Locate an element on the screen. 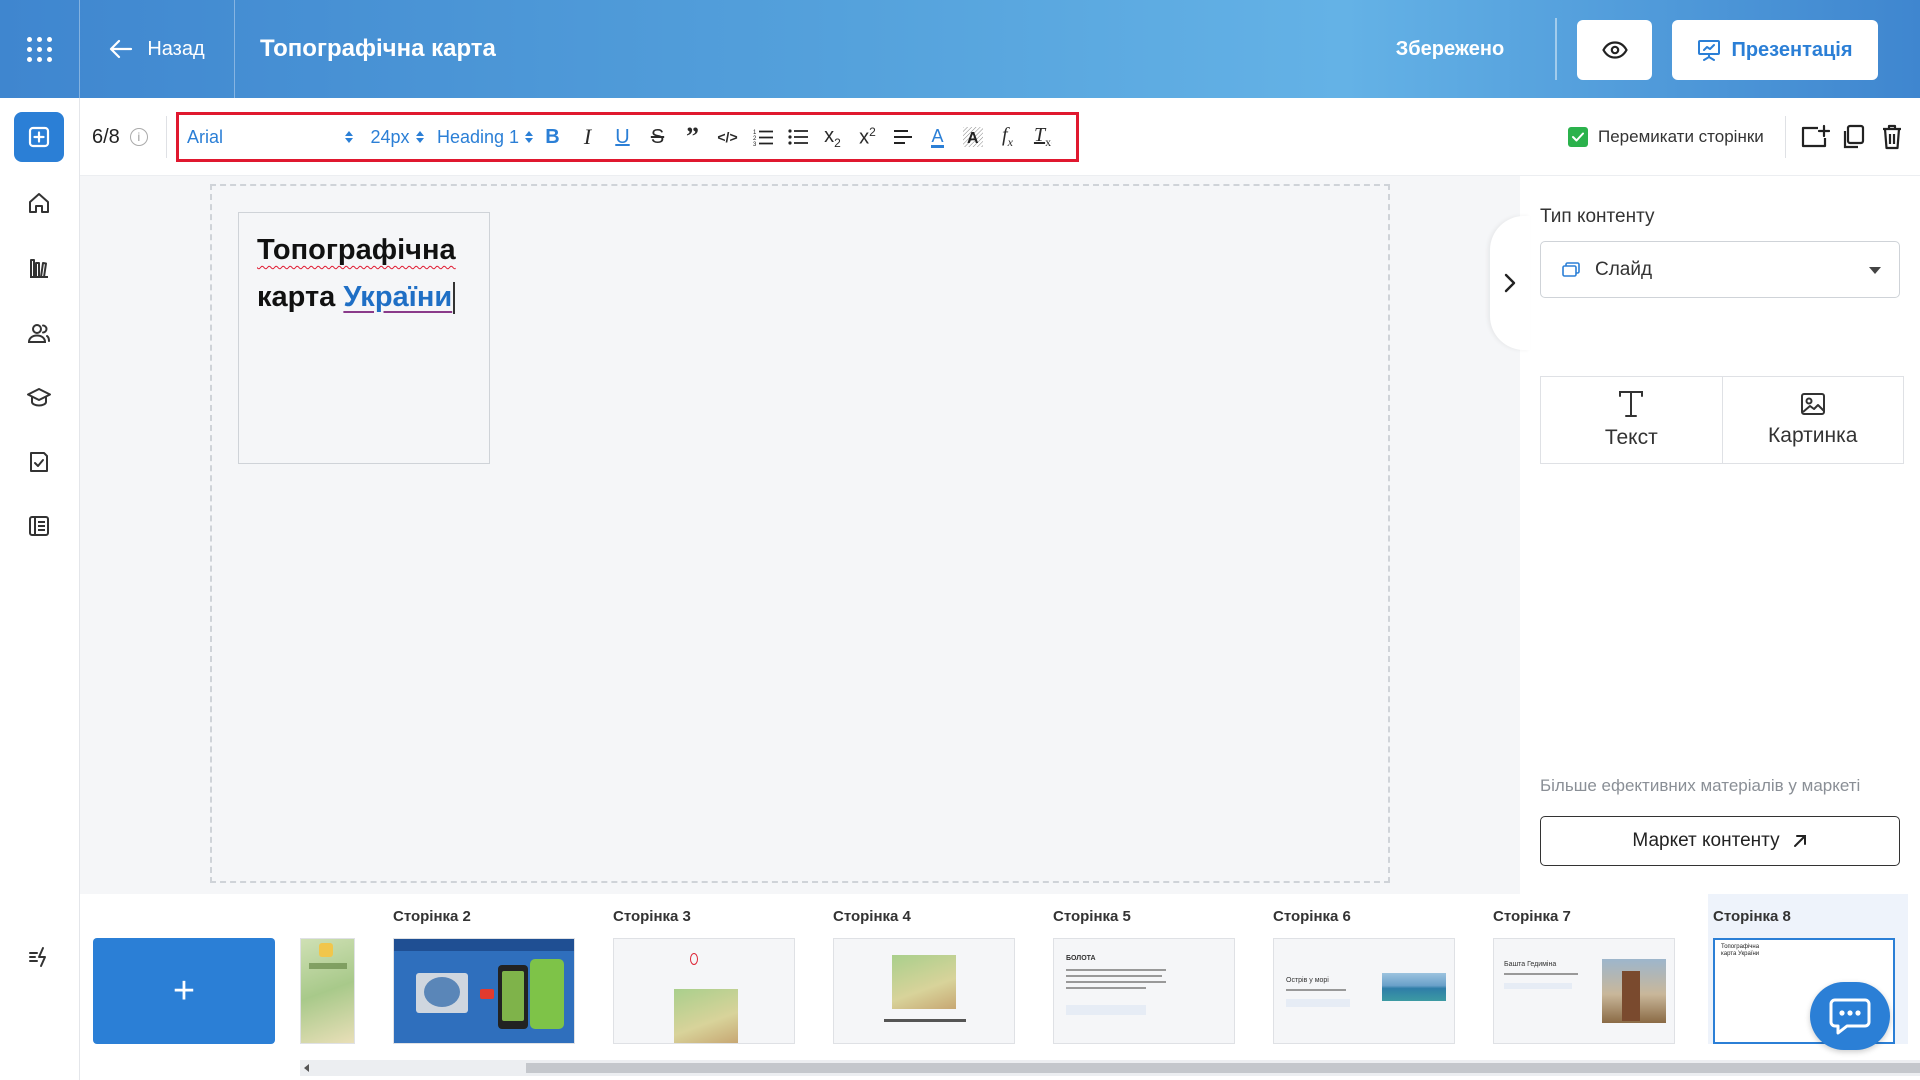 This screenshot has width=1920, height=1080. arrow-left-icon is located at coordinates (121, 49).